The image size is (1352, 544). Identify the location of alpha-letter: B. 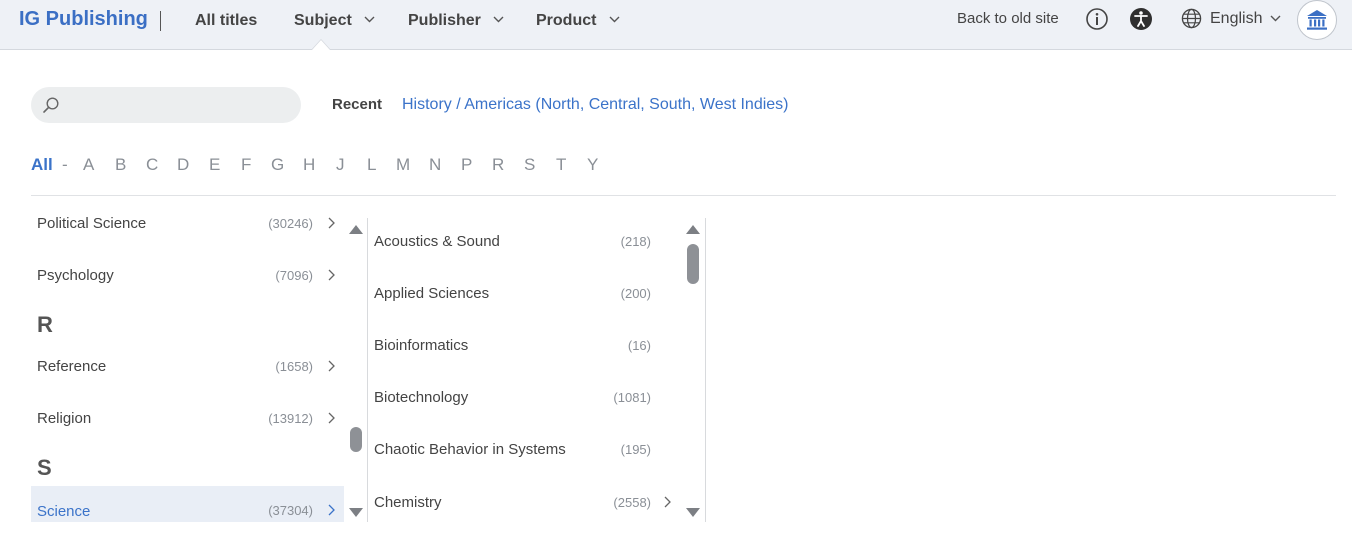
(120, 165).